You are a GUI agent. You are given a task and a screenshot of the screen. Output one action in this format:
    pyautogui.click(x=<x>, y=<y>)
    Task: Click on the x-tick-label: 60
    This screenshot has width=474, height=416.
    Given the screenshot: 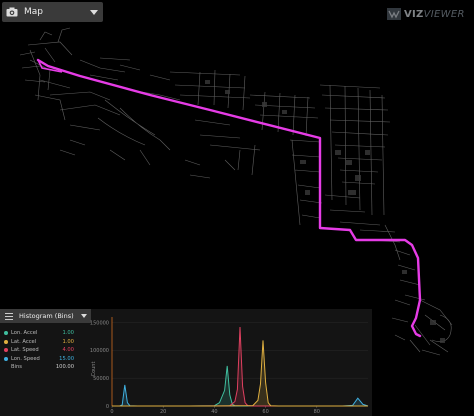 What is the action you would take?
    pyautogui.click(x=265, y=412)
    